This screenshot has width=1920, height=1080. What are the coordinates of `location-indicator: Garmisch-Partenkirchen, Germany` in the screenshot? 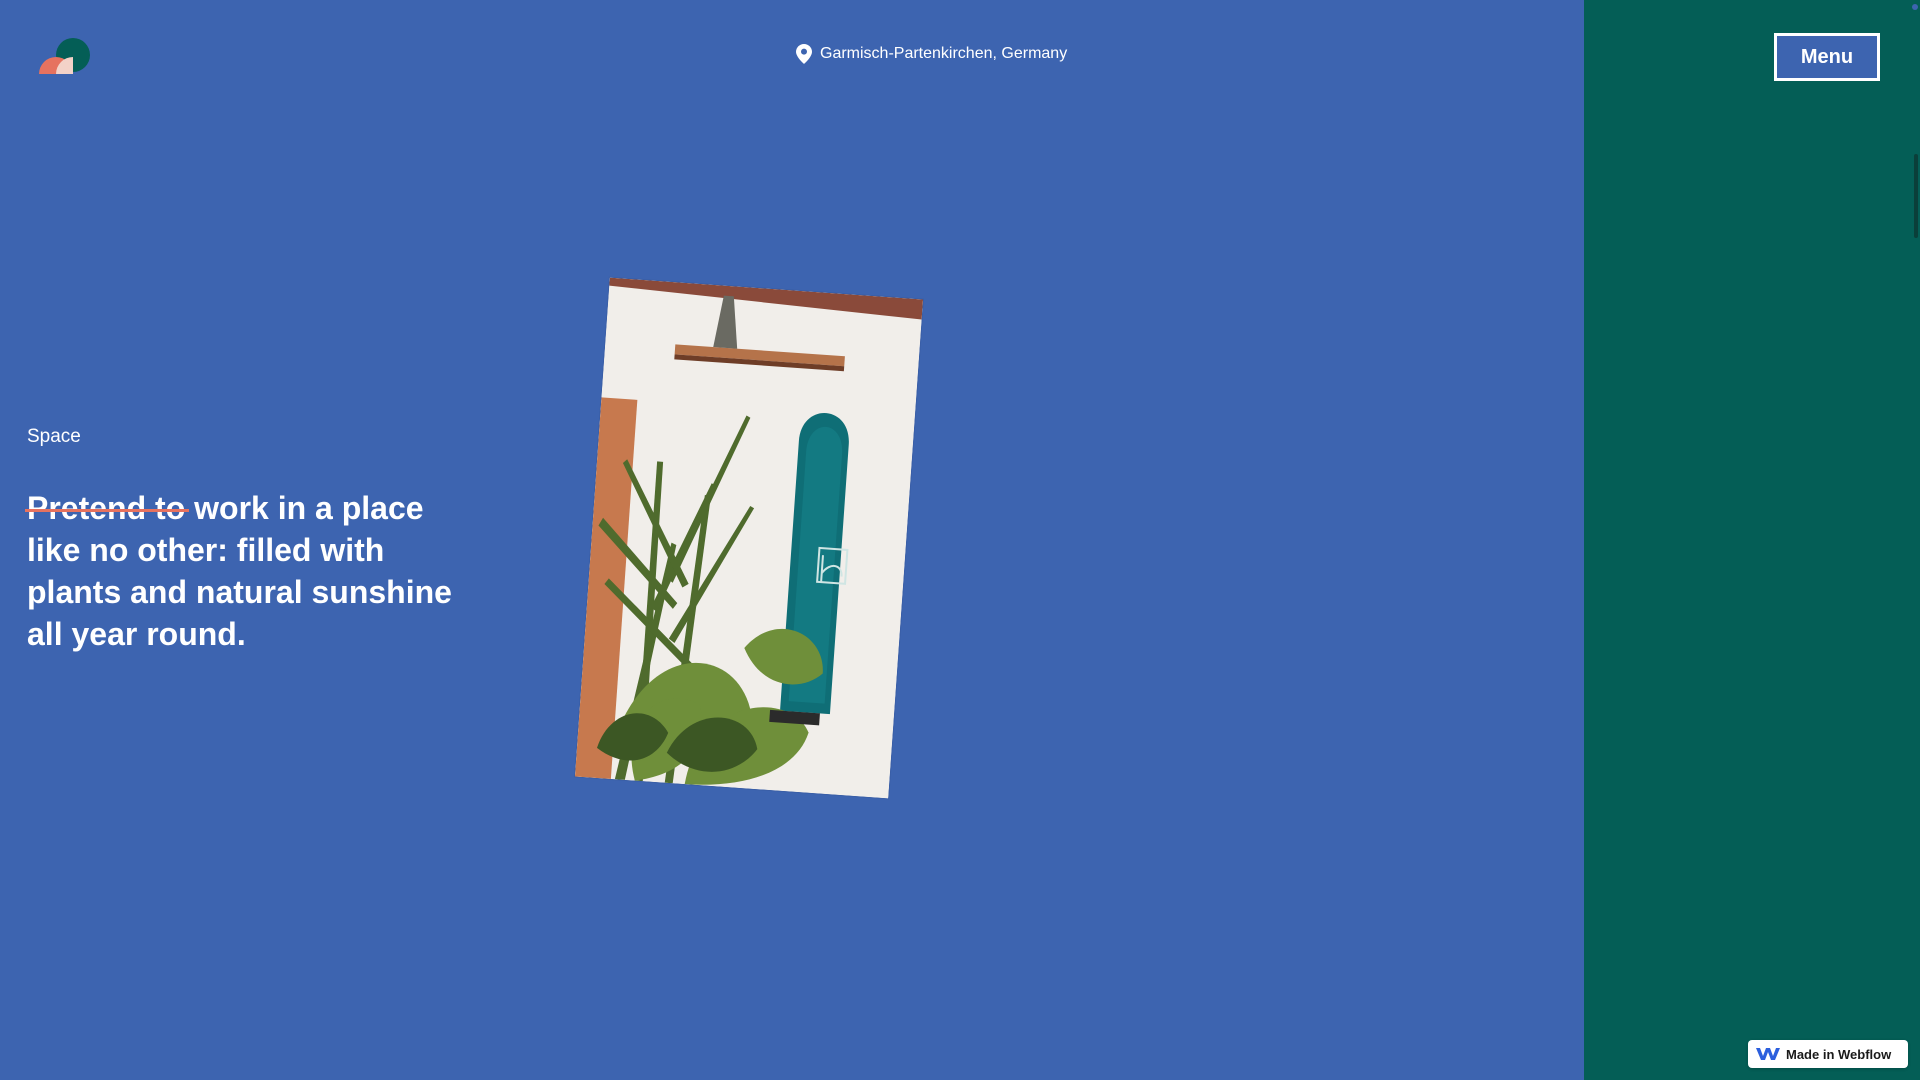 It's located at (931, 54).